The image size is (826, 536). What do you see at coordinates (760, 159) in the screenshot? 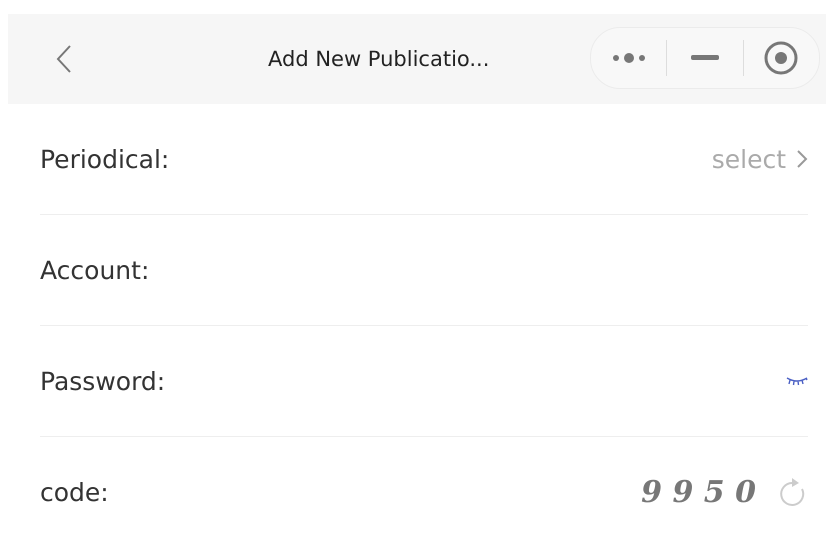
I see `select-dropdown: select` at bounding box center [760, 159].